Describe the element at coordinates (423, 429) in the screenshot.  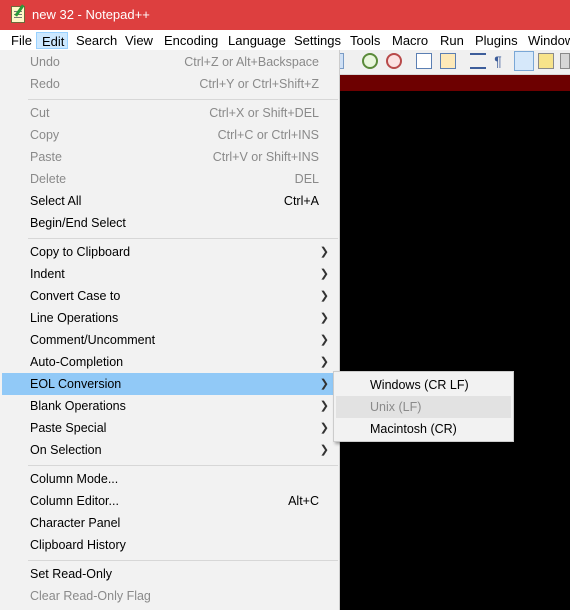
I see `submenu-item-macintosh-cr: Macintosh (CR)` at that location.